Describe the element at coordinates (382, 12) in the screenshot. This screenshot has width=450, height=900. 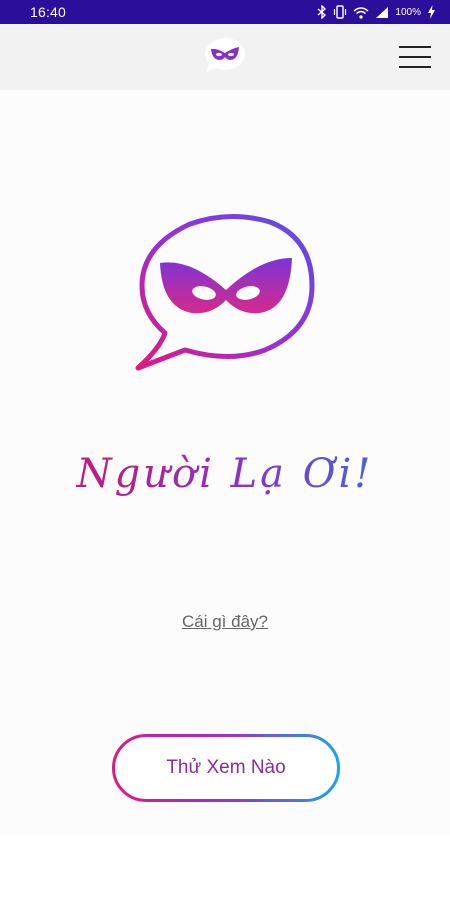
I see `signal-icon` at that location.